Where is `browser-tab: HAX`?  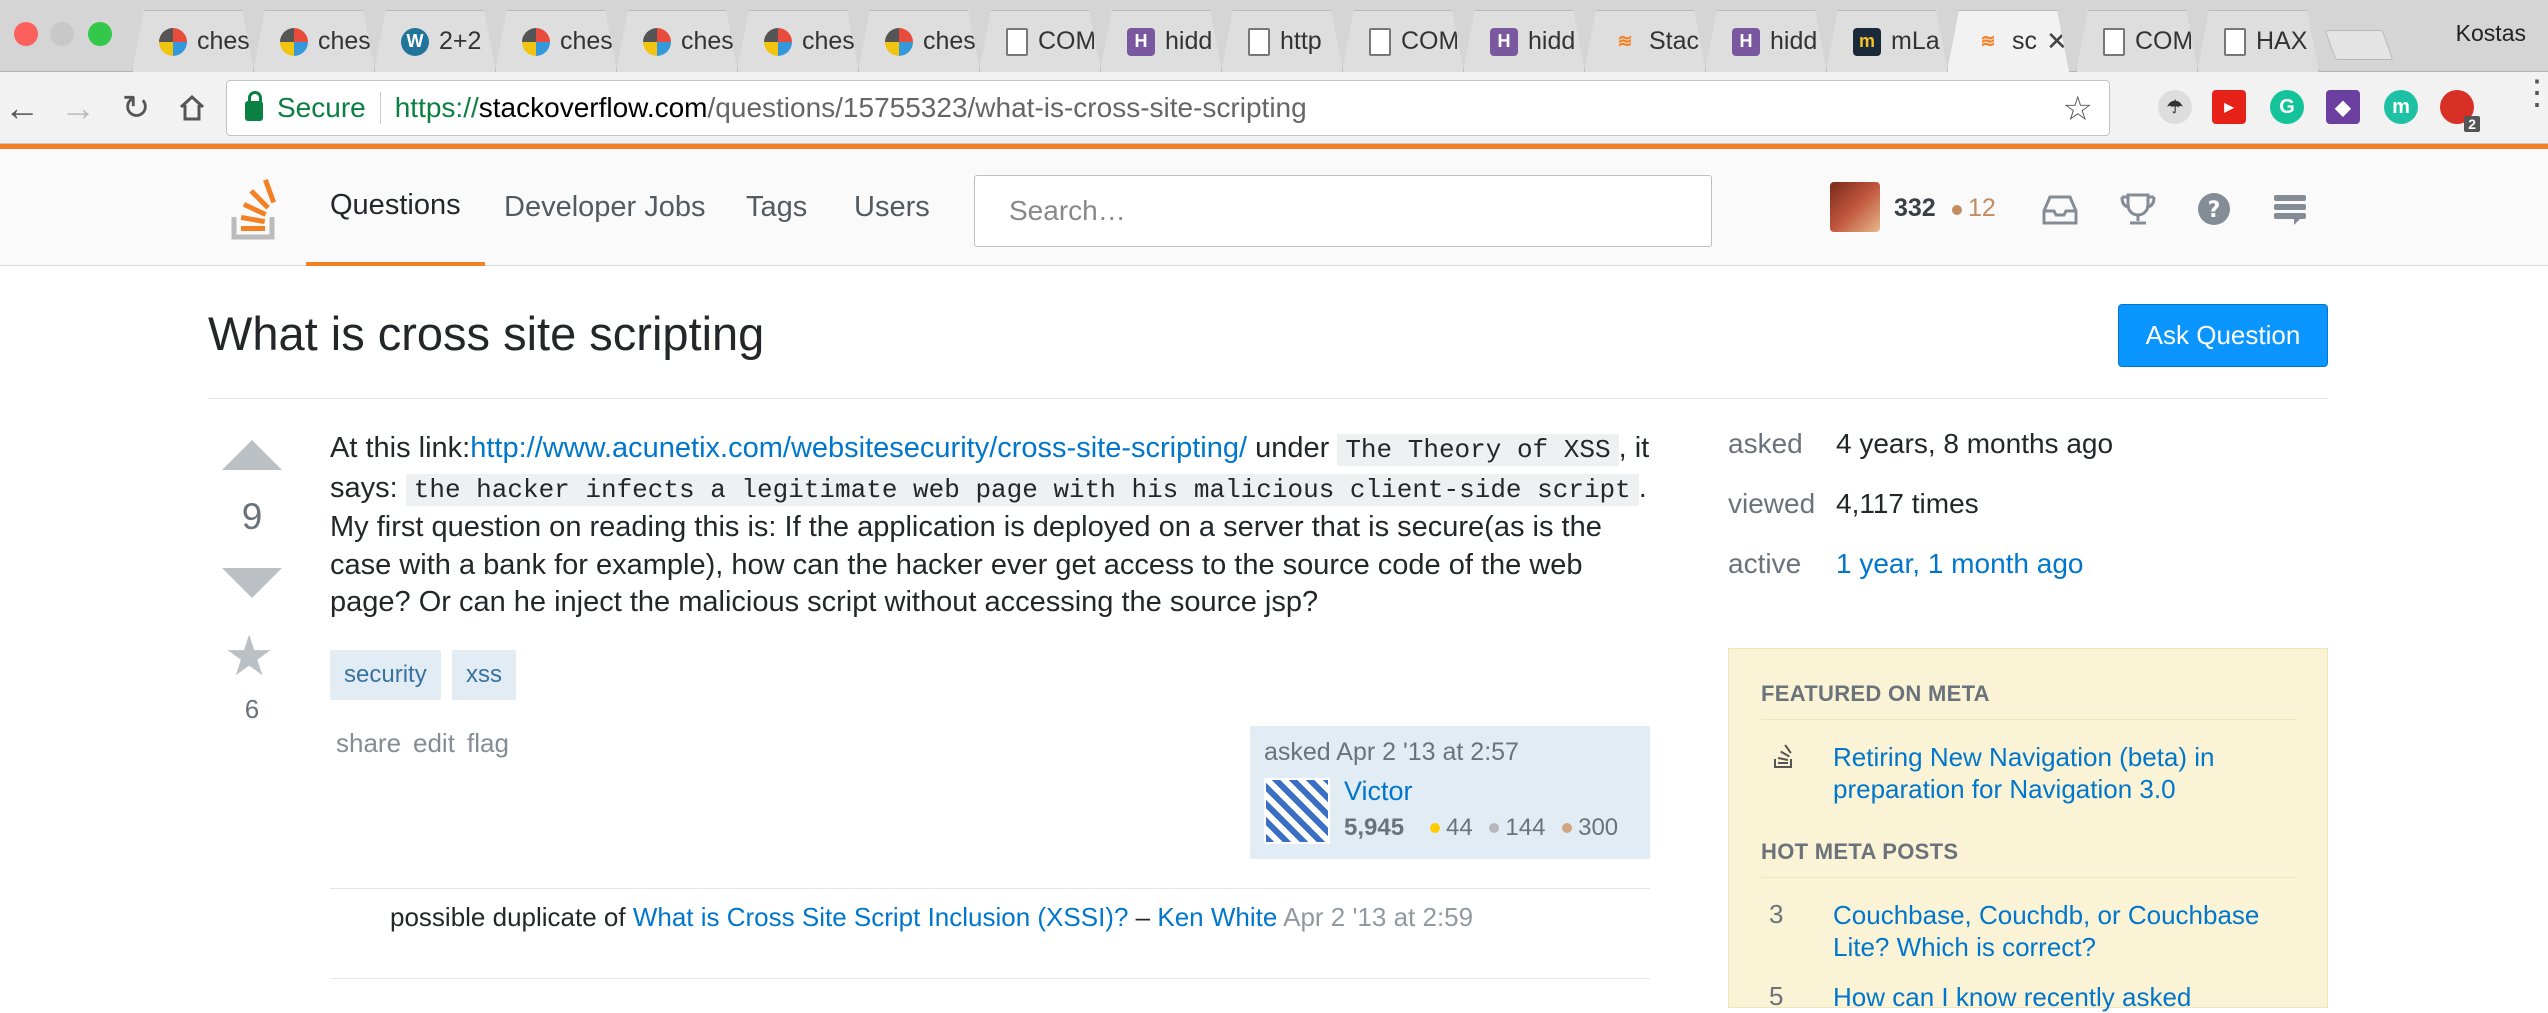 browser-tab: HAX is located at coordinates (2258, 41).